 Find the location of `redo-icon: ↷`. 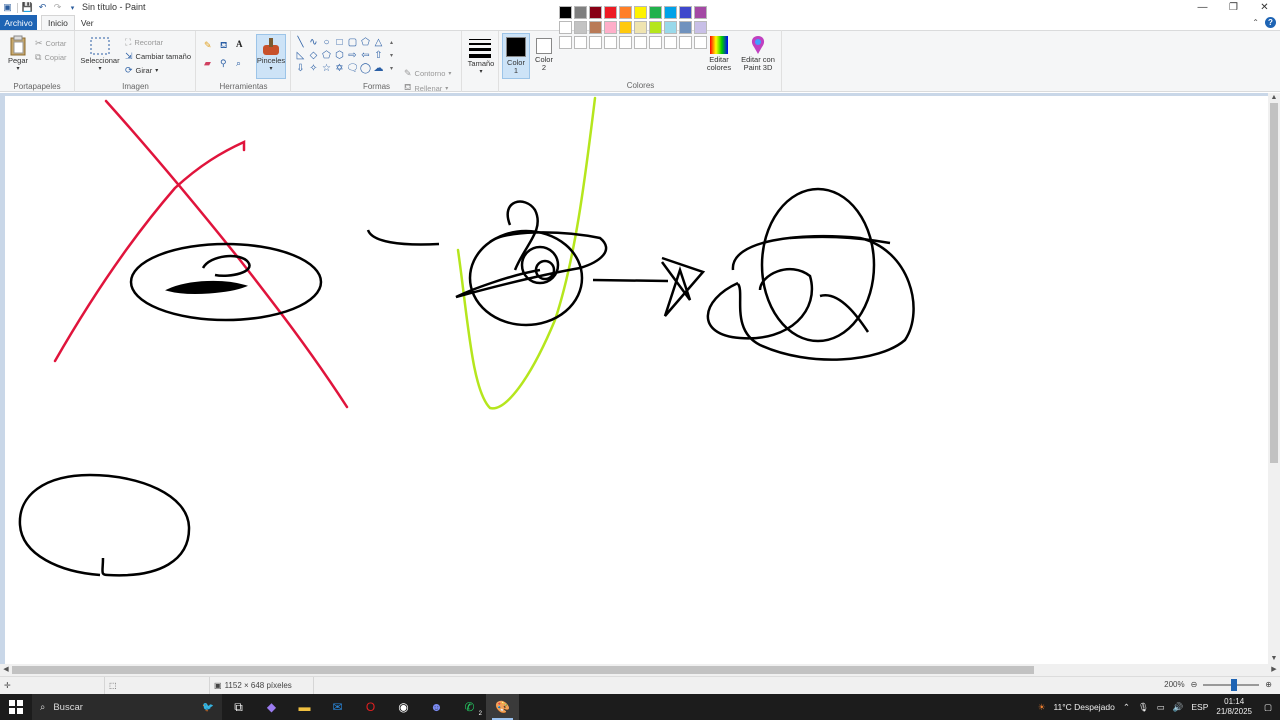

redo-icon: ↷ is located at coordinates (57, 7).